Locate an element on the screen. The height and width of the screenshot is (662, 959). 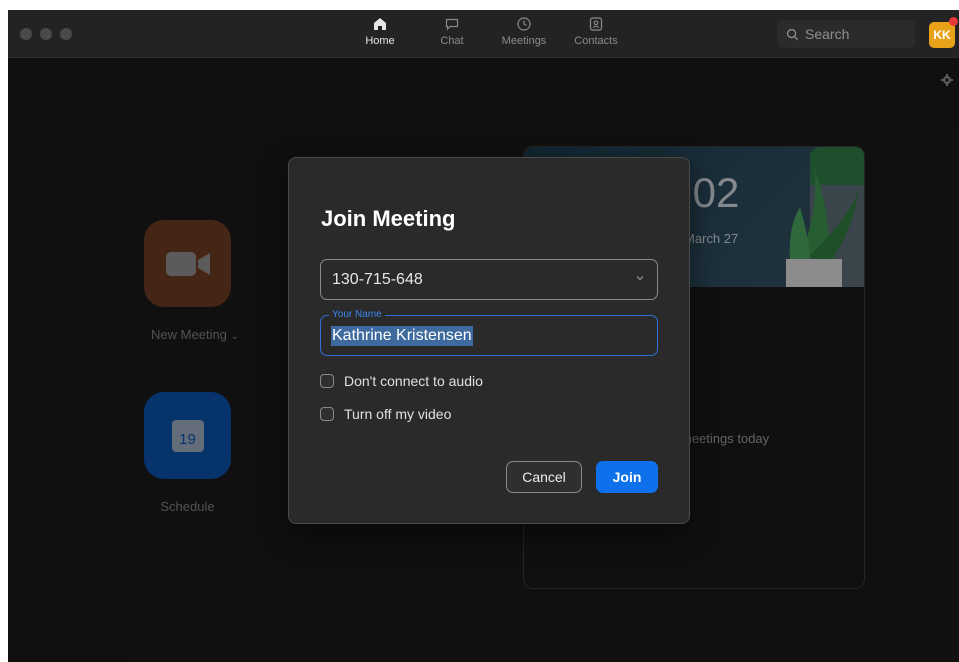
search-placeholder: Search is located at coordinates (827, 34).